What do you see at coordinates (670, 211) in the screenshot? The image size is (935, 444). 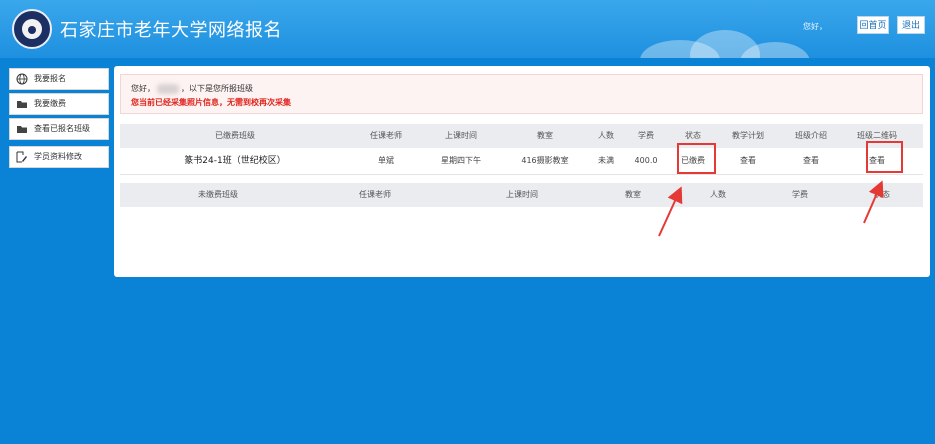 I see `arrow-to-status` at bounding box center [670, 211].